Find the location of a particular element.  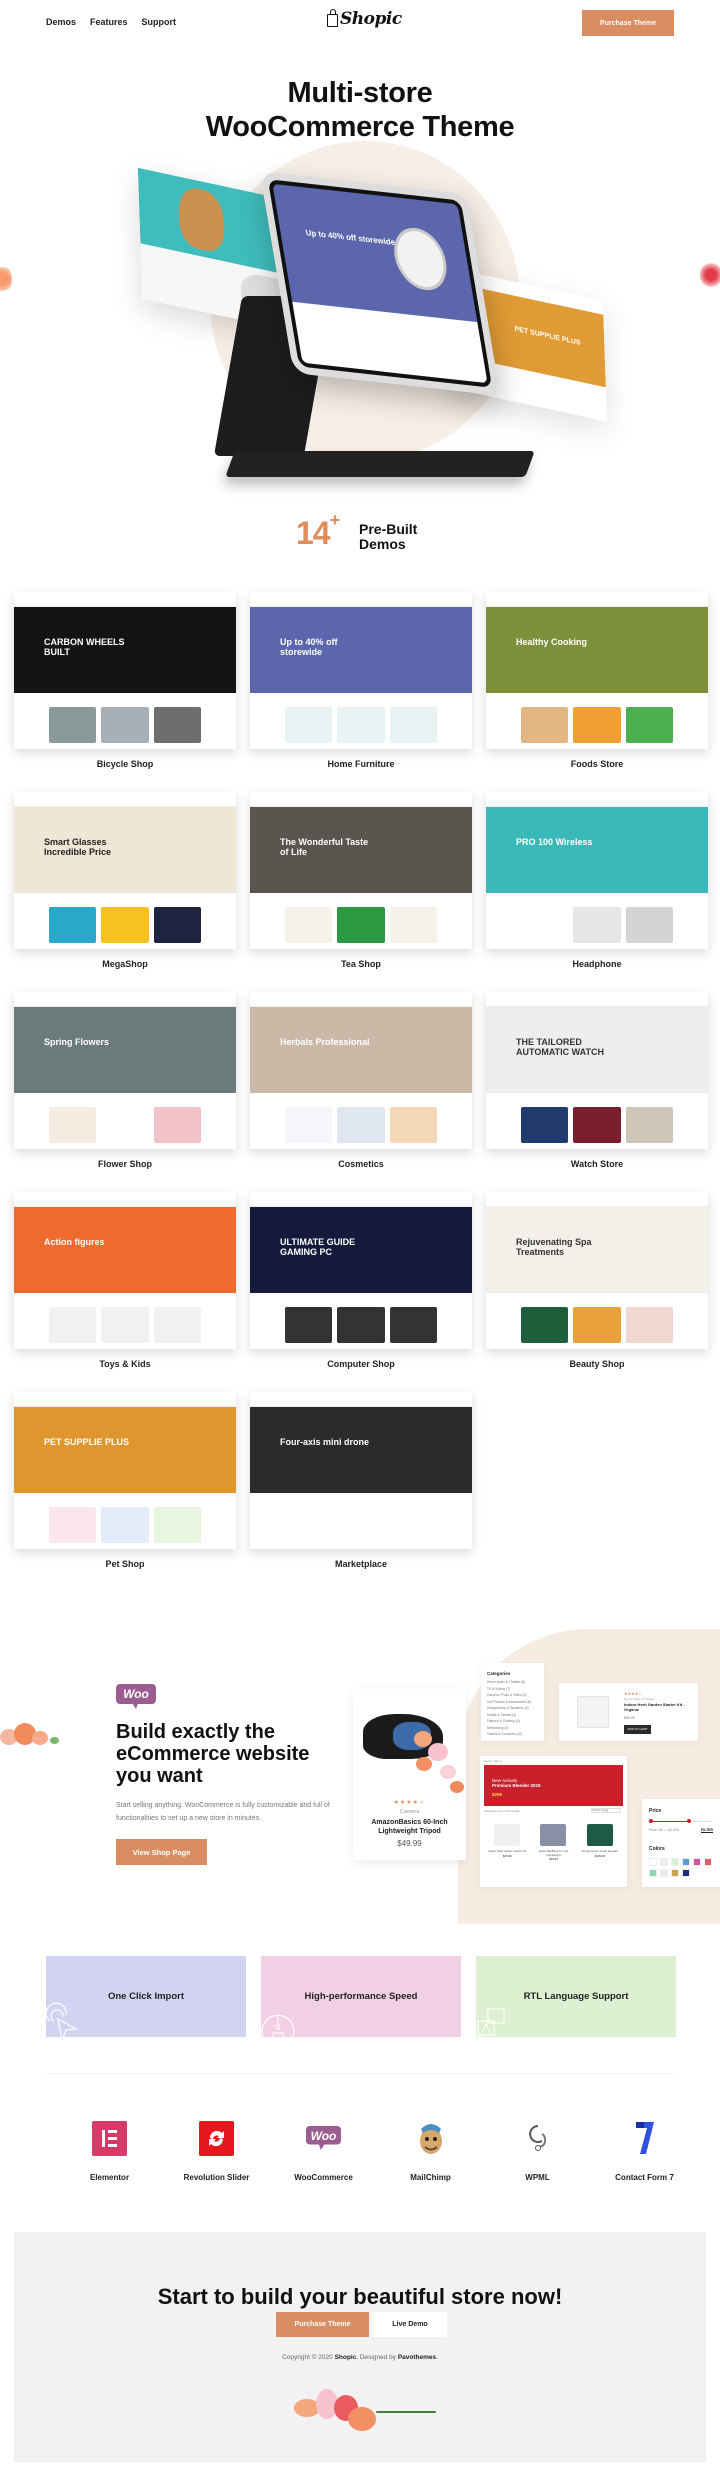

demo-name: Headphone is located at coordinates (597, 964).